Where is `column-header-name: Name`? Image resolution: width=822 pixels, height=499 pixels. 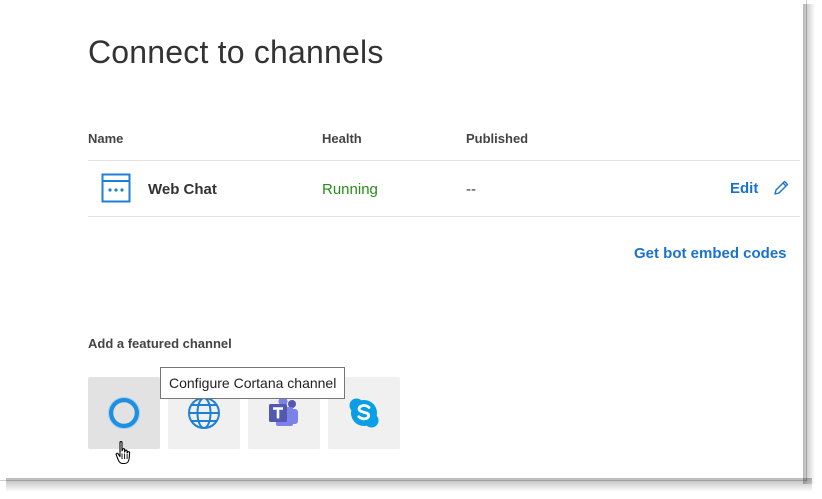
column-header-name: Name is located at coordinates (106, 138).